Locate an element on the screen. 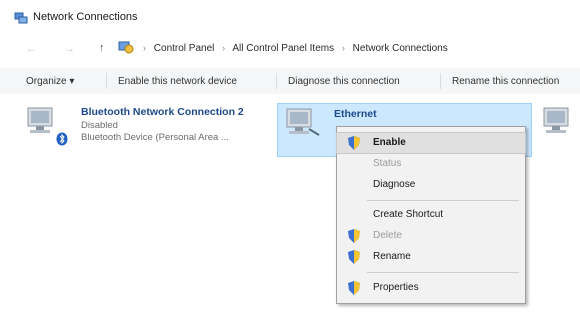 The image size is (580, 321). title-bar: Network Connections is located at coordinates (290, 15).